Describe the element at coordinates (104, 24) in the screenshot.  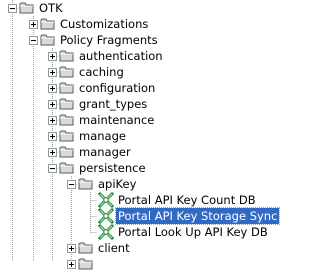
I see `tree-node-label: Customizations` at that location.